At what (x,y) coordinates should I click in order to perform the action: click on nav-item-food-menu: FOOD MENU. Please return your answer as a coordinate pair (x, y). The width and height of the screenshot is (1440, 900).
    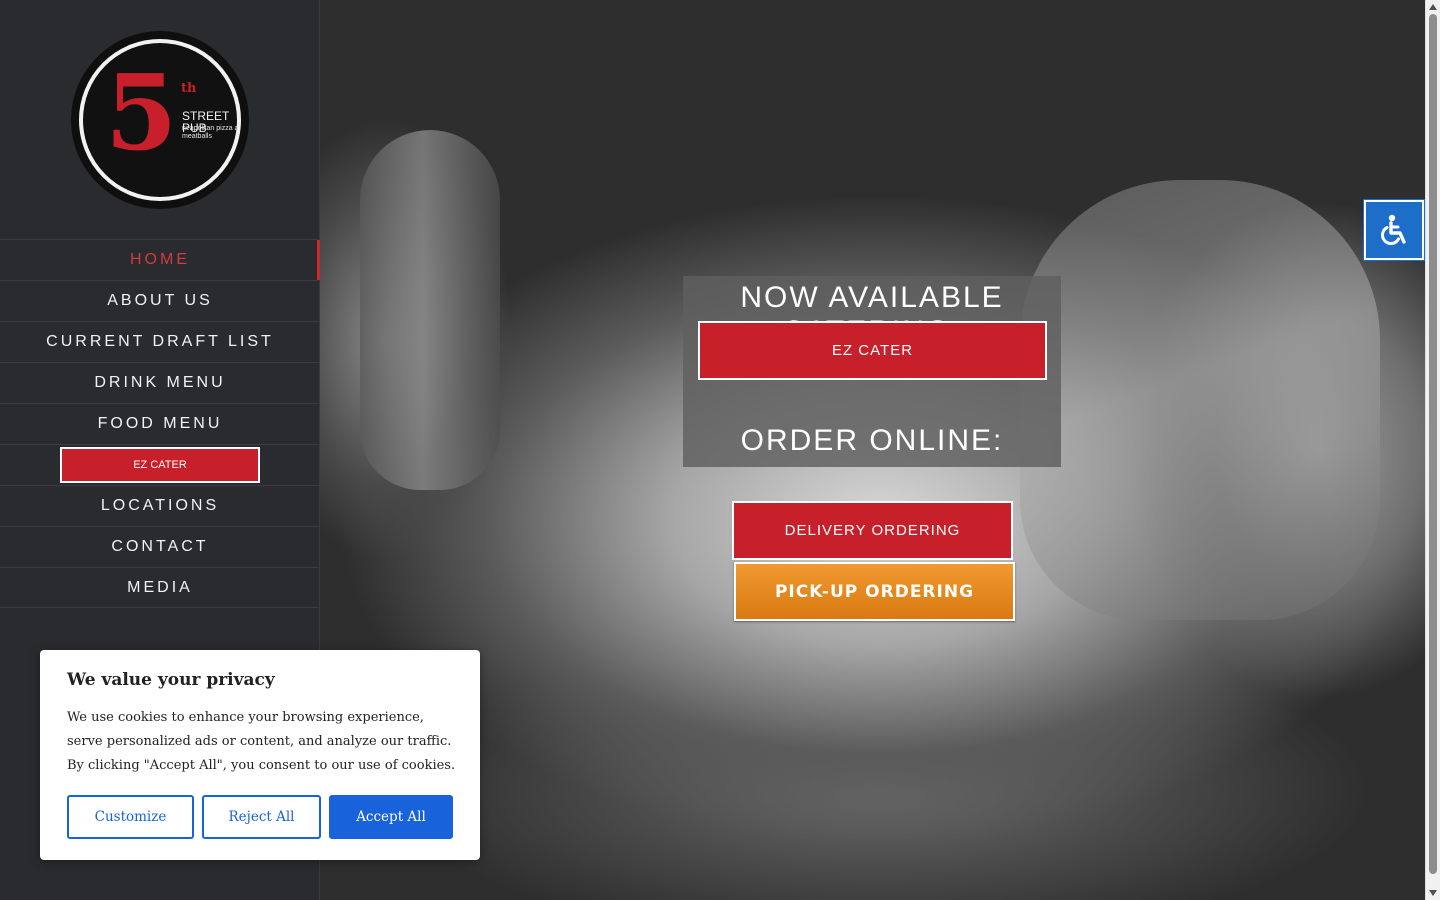
    Looking at the image, I should click on (160, 423).